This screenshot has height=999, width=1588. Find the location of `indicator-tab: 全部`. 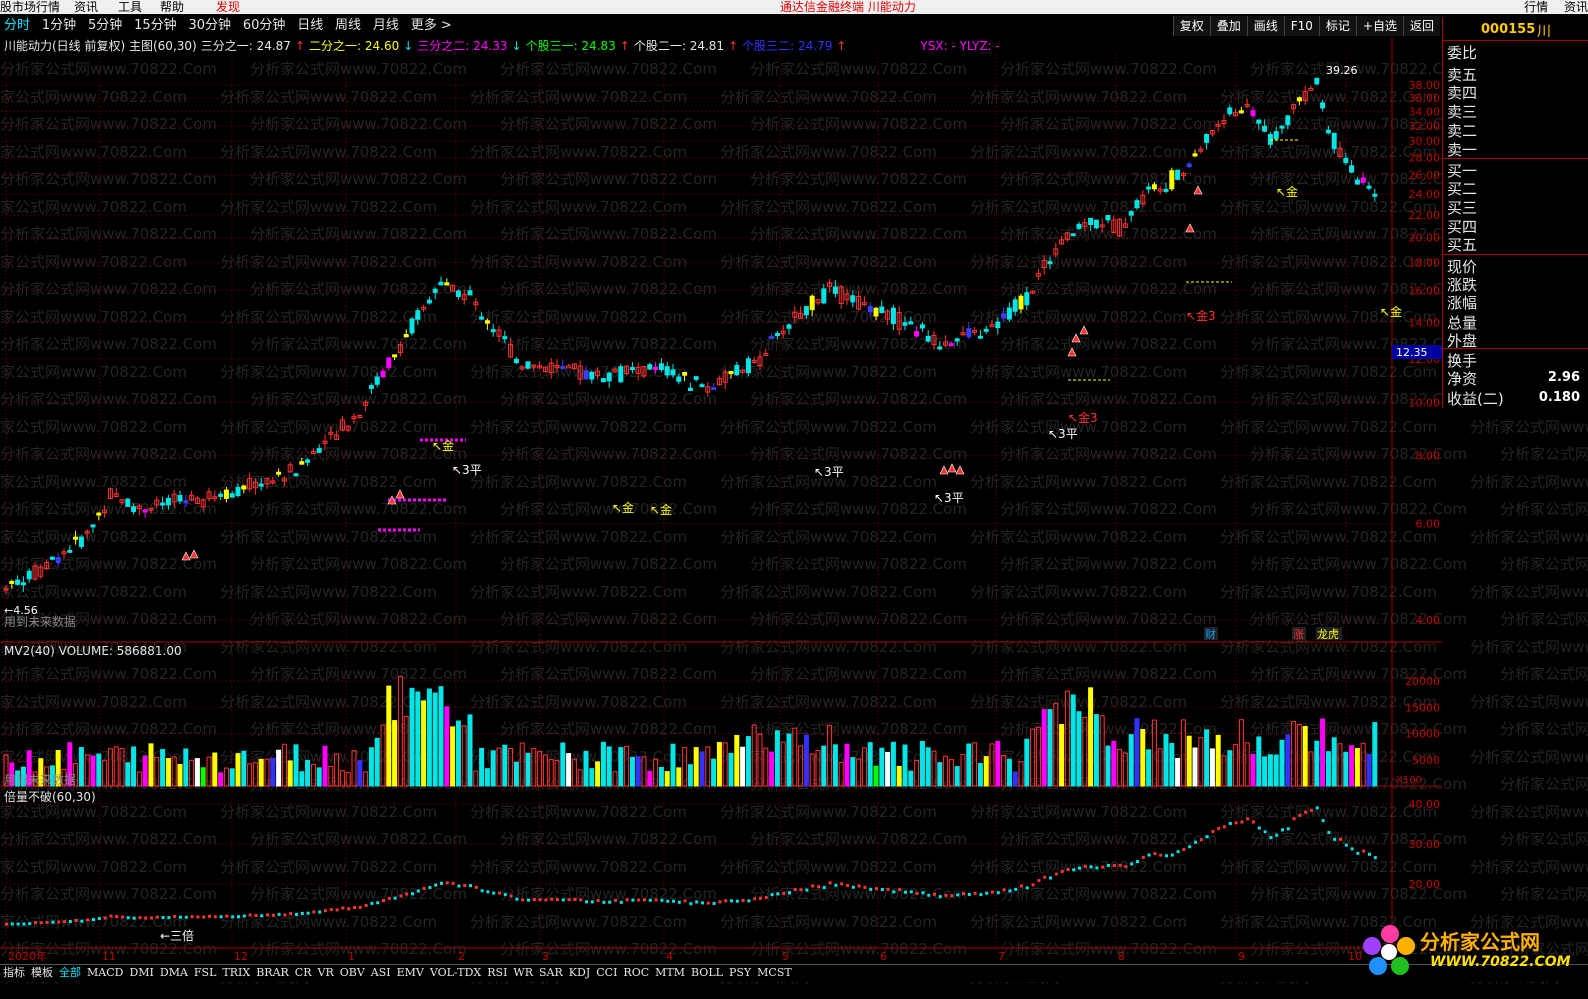

indicator-tab: 全部 is located at coordinates (70, 973).